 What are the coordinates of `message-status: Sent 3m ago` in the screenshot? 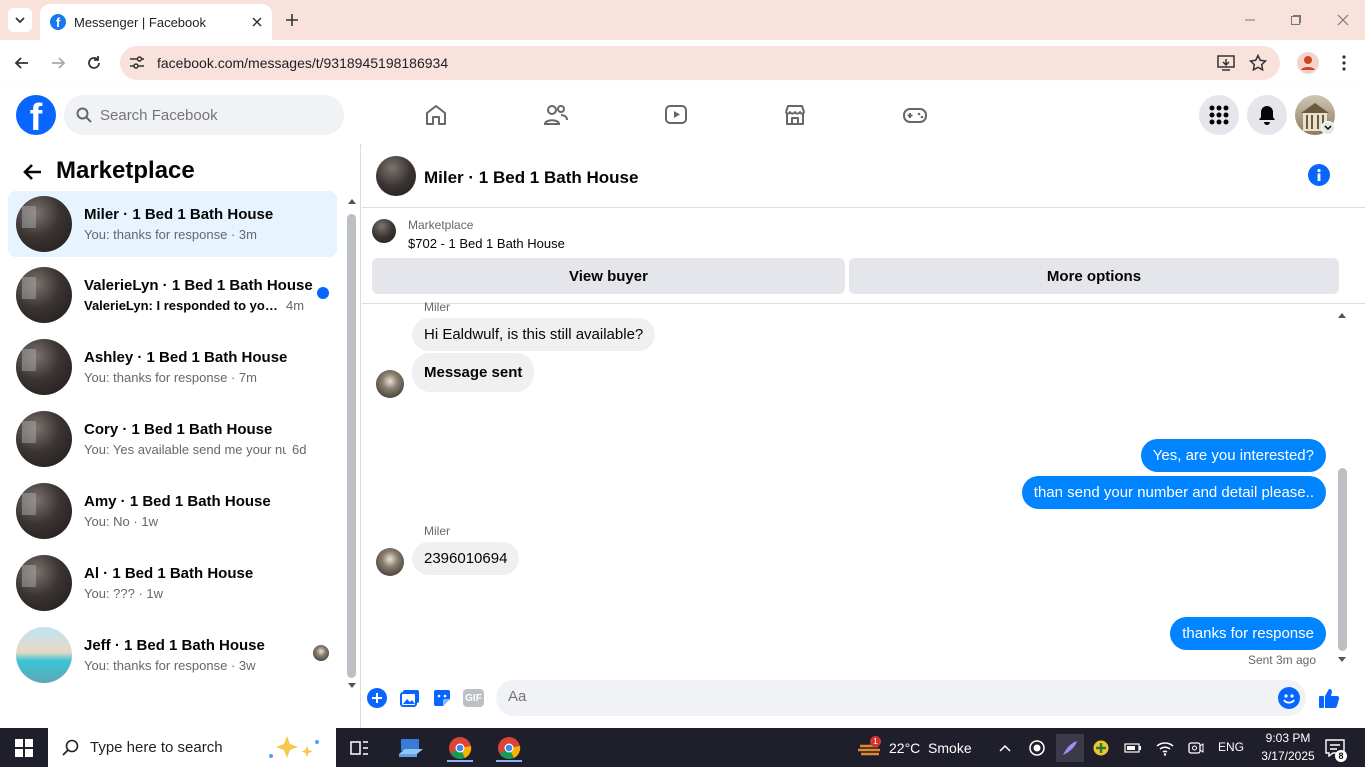 It's located at (1281, 660).